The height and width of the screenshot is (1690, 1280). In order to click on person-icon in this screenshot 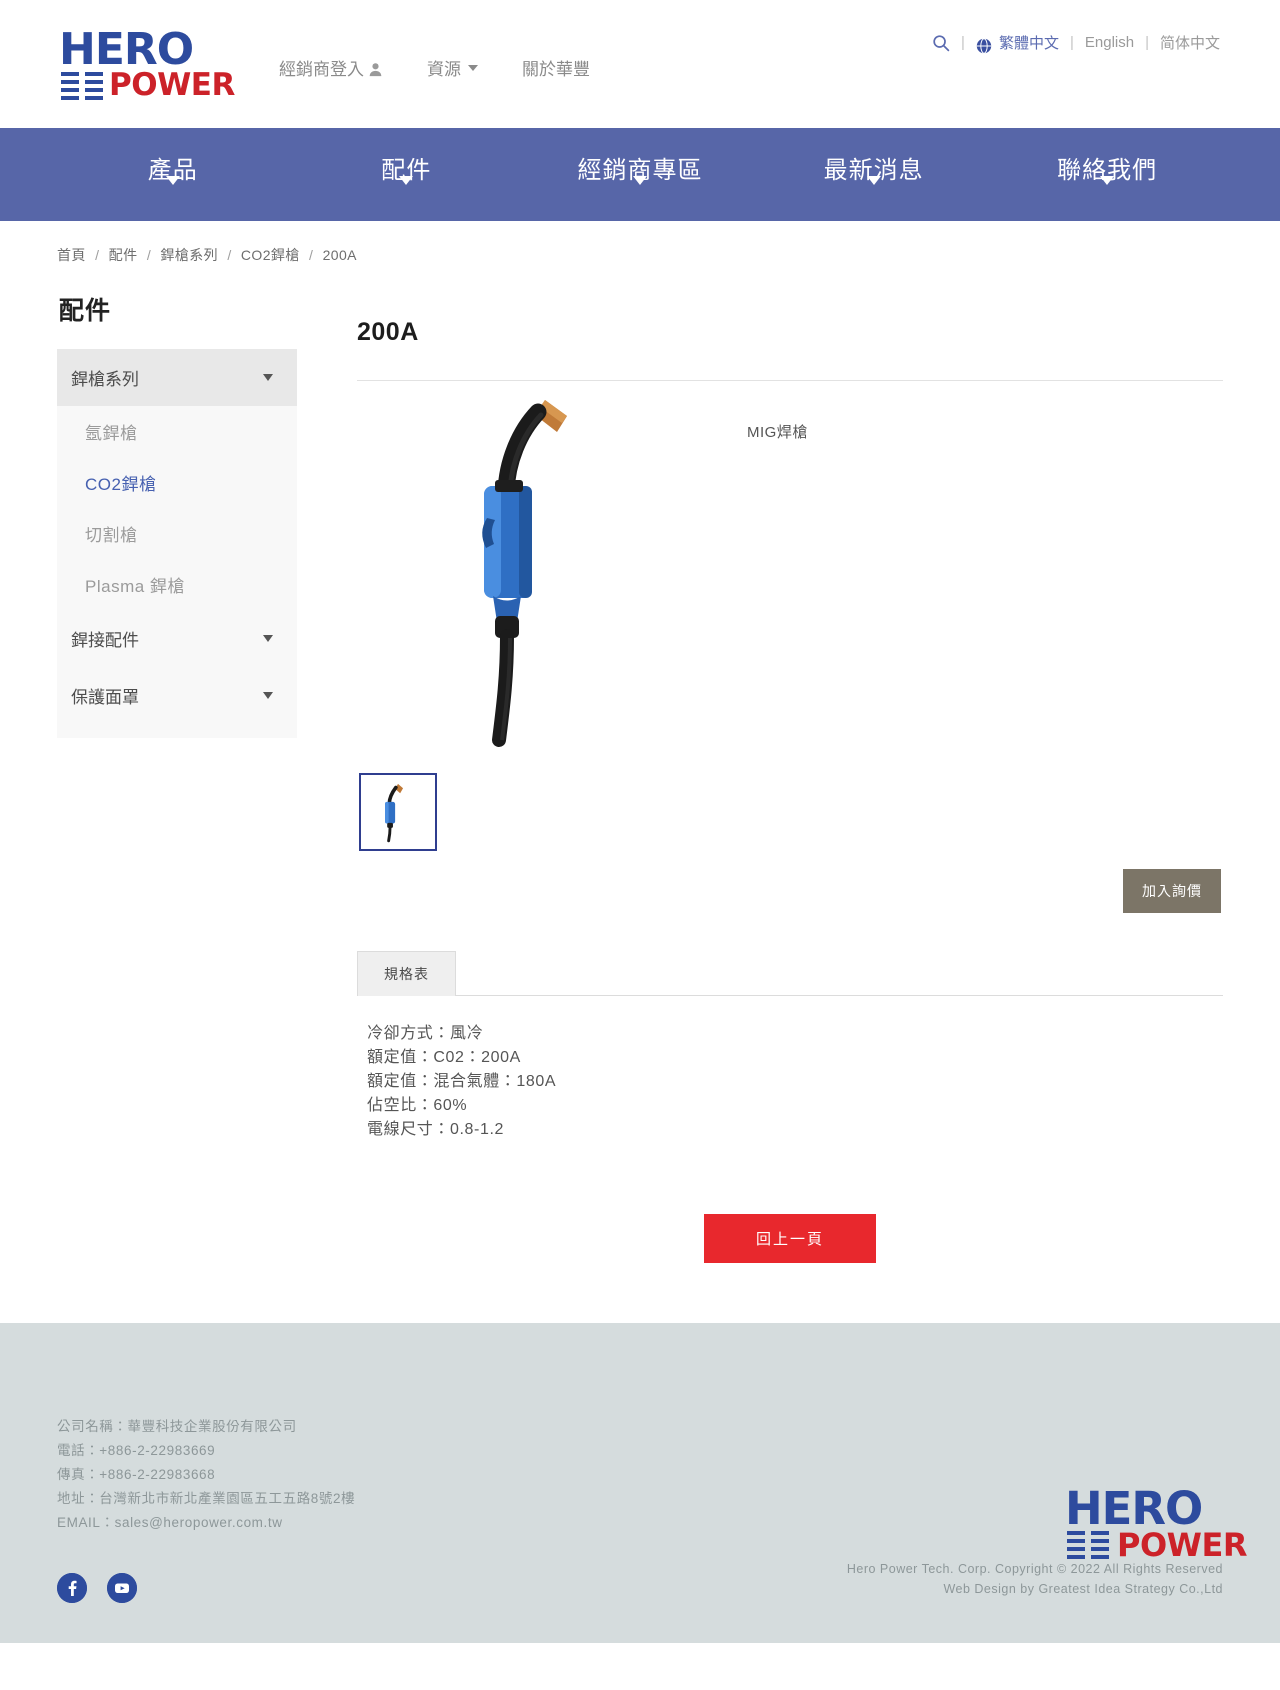, I will do `click(375, 69)`.